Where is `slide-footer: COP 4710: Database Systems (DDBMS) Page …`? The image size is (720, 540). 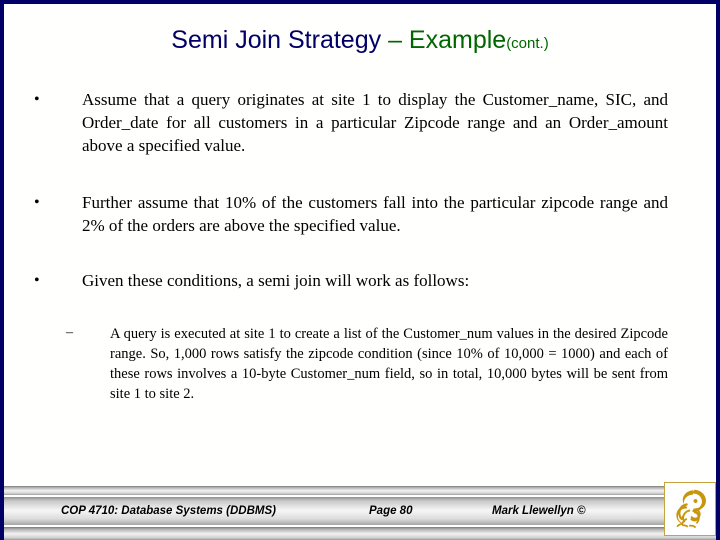
slide-footer: COP 4710: Database Systems (DDBMS) Page … is located at coordinates (360, 511).